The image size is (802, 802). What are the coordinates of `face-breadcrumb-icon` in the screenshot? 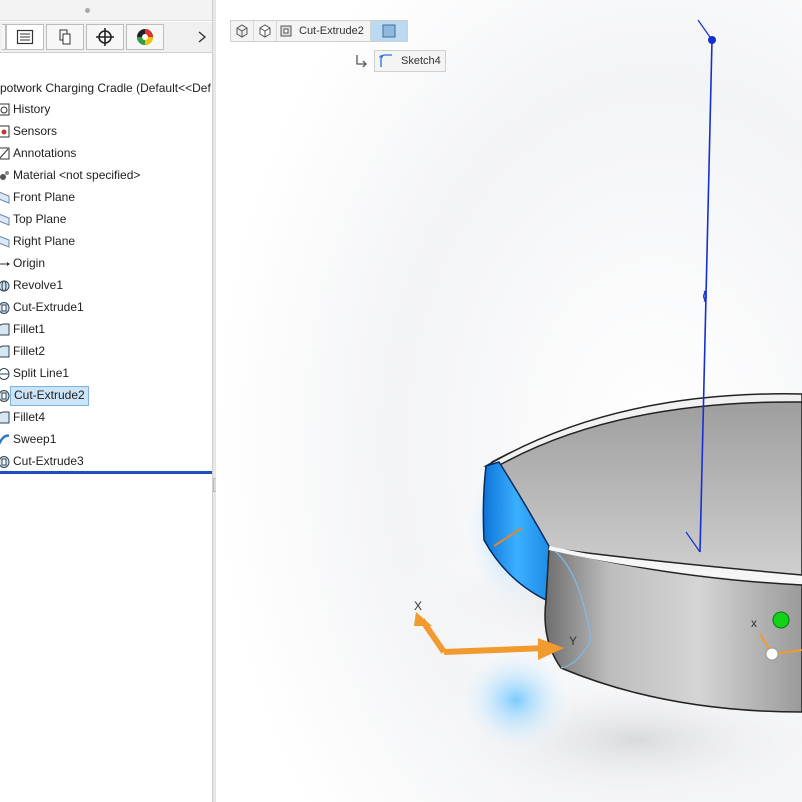 It's located at (388, 31).